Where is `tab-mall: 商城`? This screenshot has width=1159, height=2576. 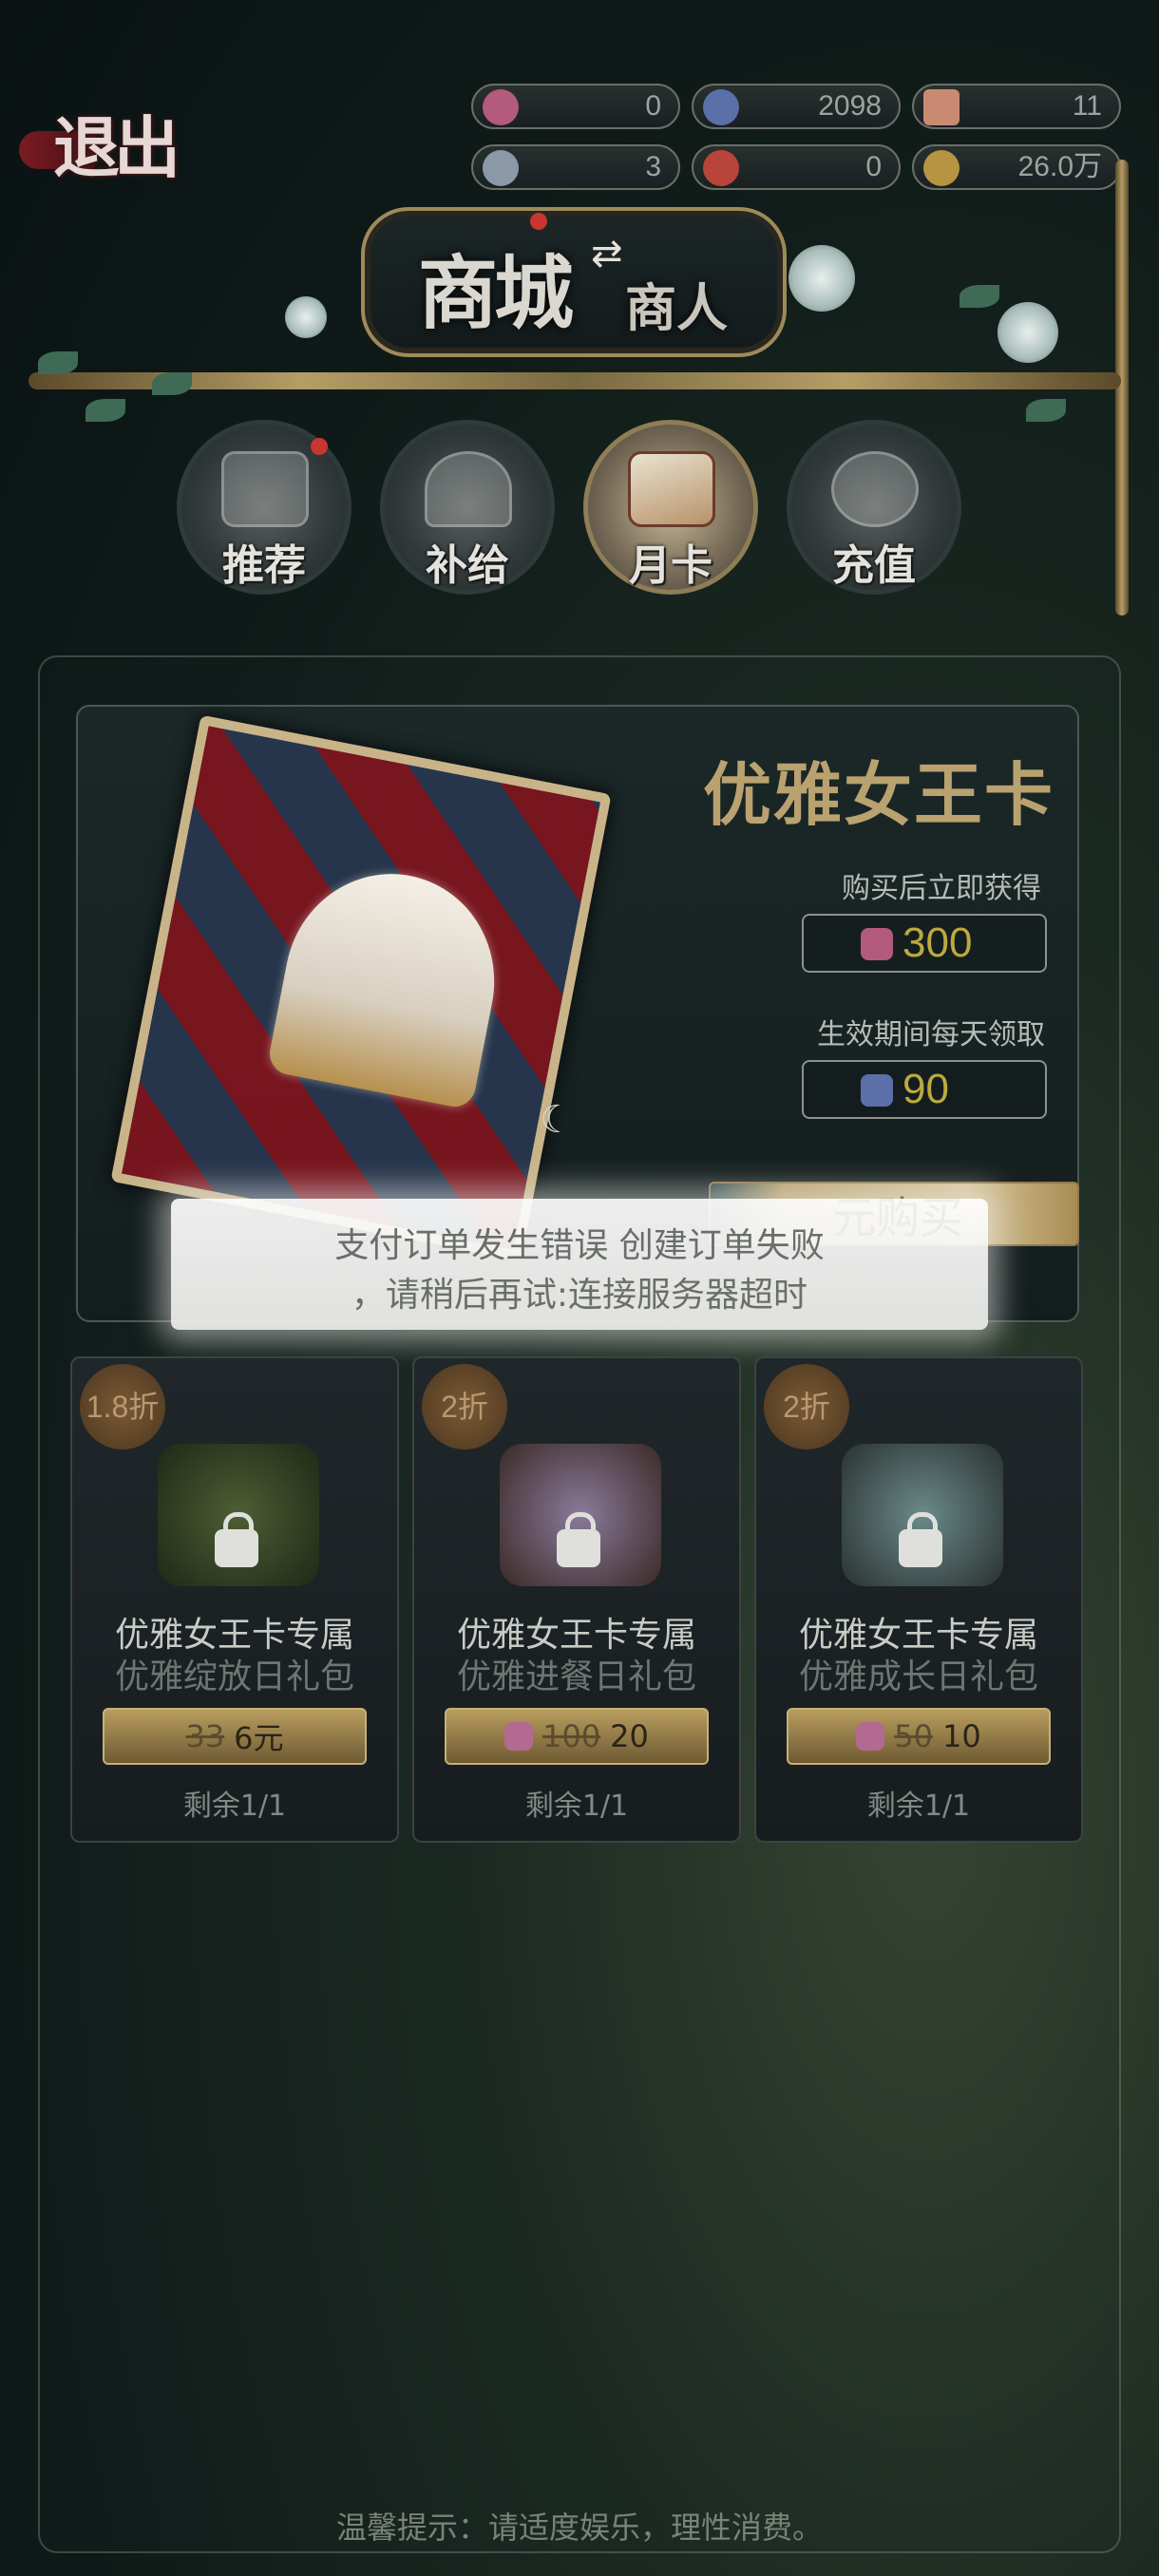 tab-mall: 商城 is located at coordinates (496, 287).